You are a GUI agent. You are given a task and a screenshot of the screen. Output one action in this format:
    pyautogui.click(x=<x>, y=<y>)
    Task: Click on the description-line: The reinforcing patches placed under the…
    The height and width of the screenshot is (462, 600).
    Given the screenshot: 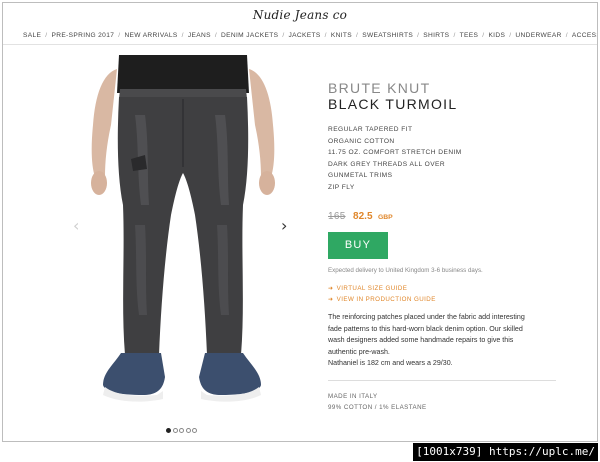 What is the action you would take?
    pyautogui.click(x=426, y=317)
    